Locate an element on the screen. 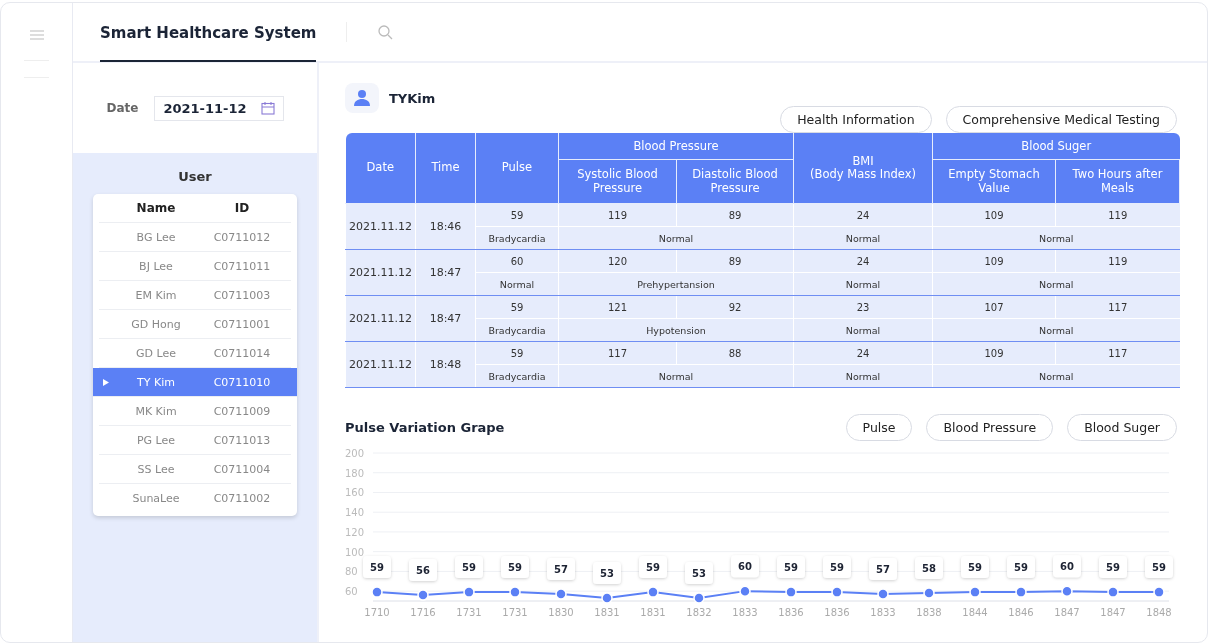 This screenshot has width=1208, height=643. y-tick-label: 140 is located at coordinates (355, 513).